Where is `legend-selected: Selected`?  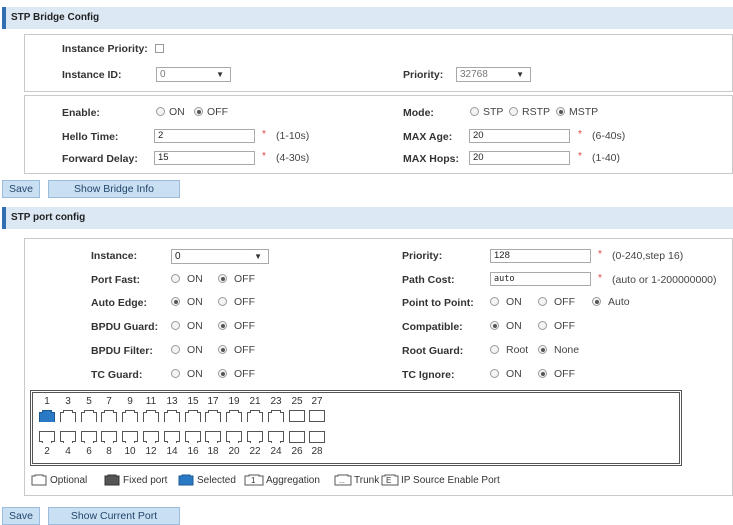
legend-selected: Selected is located at coordinates (216, 480).